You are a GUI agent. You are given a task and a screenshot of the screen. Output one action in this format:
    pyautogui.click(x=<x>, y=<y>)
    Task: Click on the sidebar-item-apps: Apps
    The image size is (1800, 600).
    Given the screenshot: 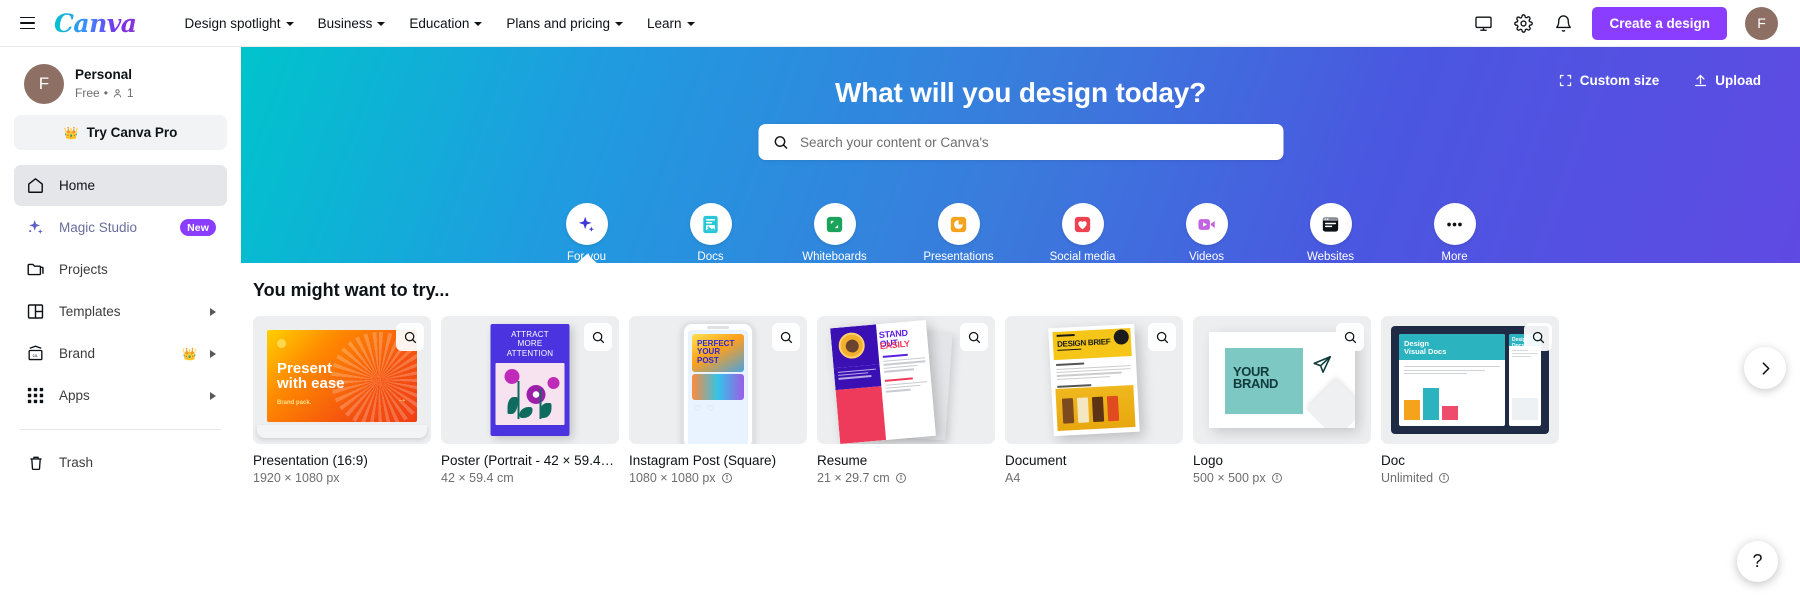 What is the action you would take?
    pyautogui.click(x=120, y=395)
    